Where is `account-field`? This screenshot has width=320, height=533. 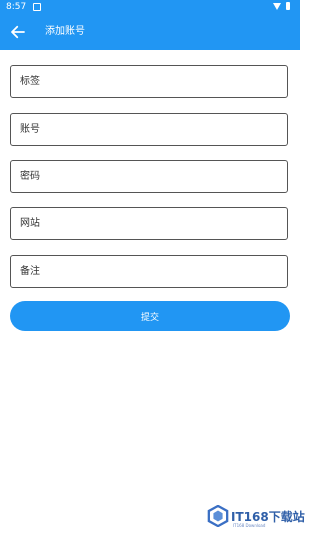
account-field is located at coordinates (149, 129).